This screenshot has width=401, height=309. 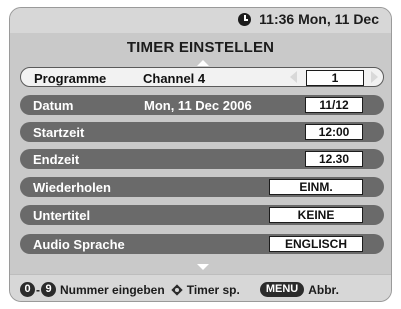 What do you see at coordinates (316, 187) in the screenshot?
I see `repeat-value: EINM.` at bounding box center [316, 187].